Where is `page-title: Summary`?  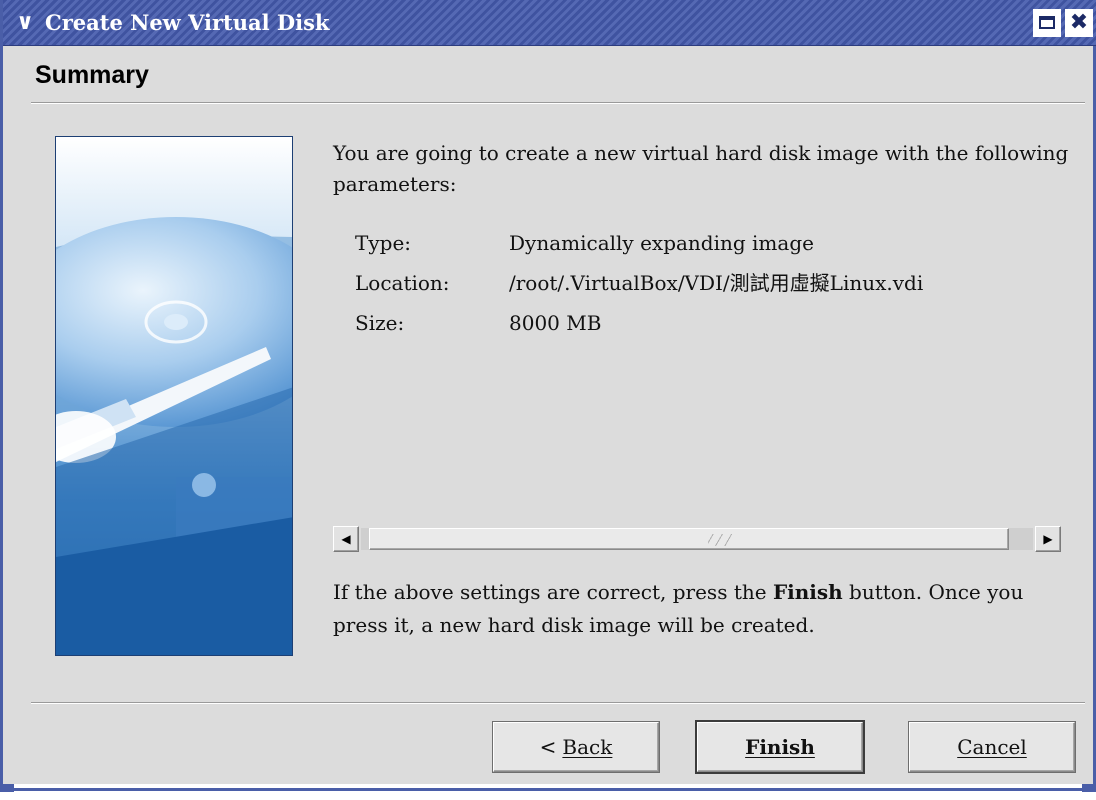
page-title: Summary is located at coordinates (92, 75).